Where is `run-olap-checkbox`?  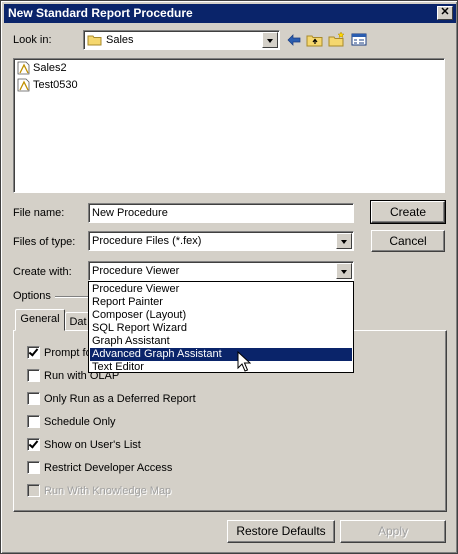
run-olap-checkbox is located at coordinates (33, 375).